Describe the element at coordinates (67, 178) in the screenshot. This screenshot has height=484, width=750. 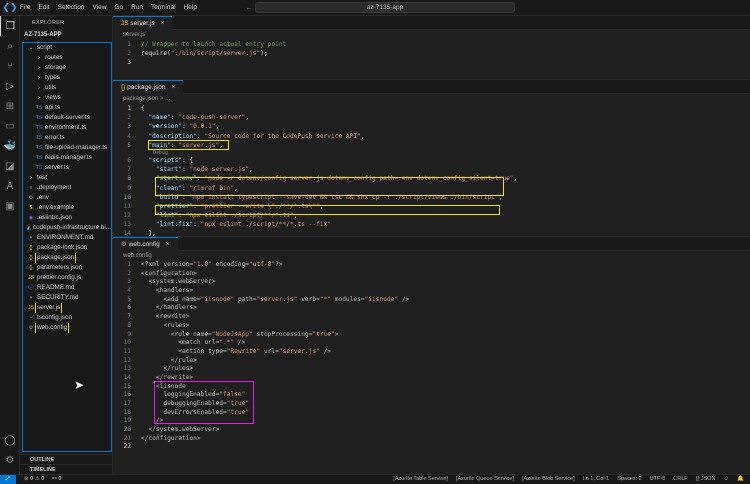
I see `tree-item: › test` at that location.